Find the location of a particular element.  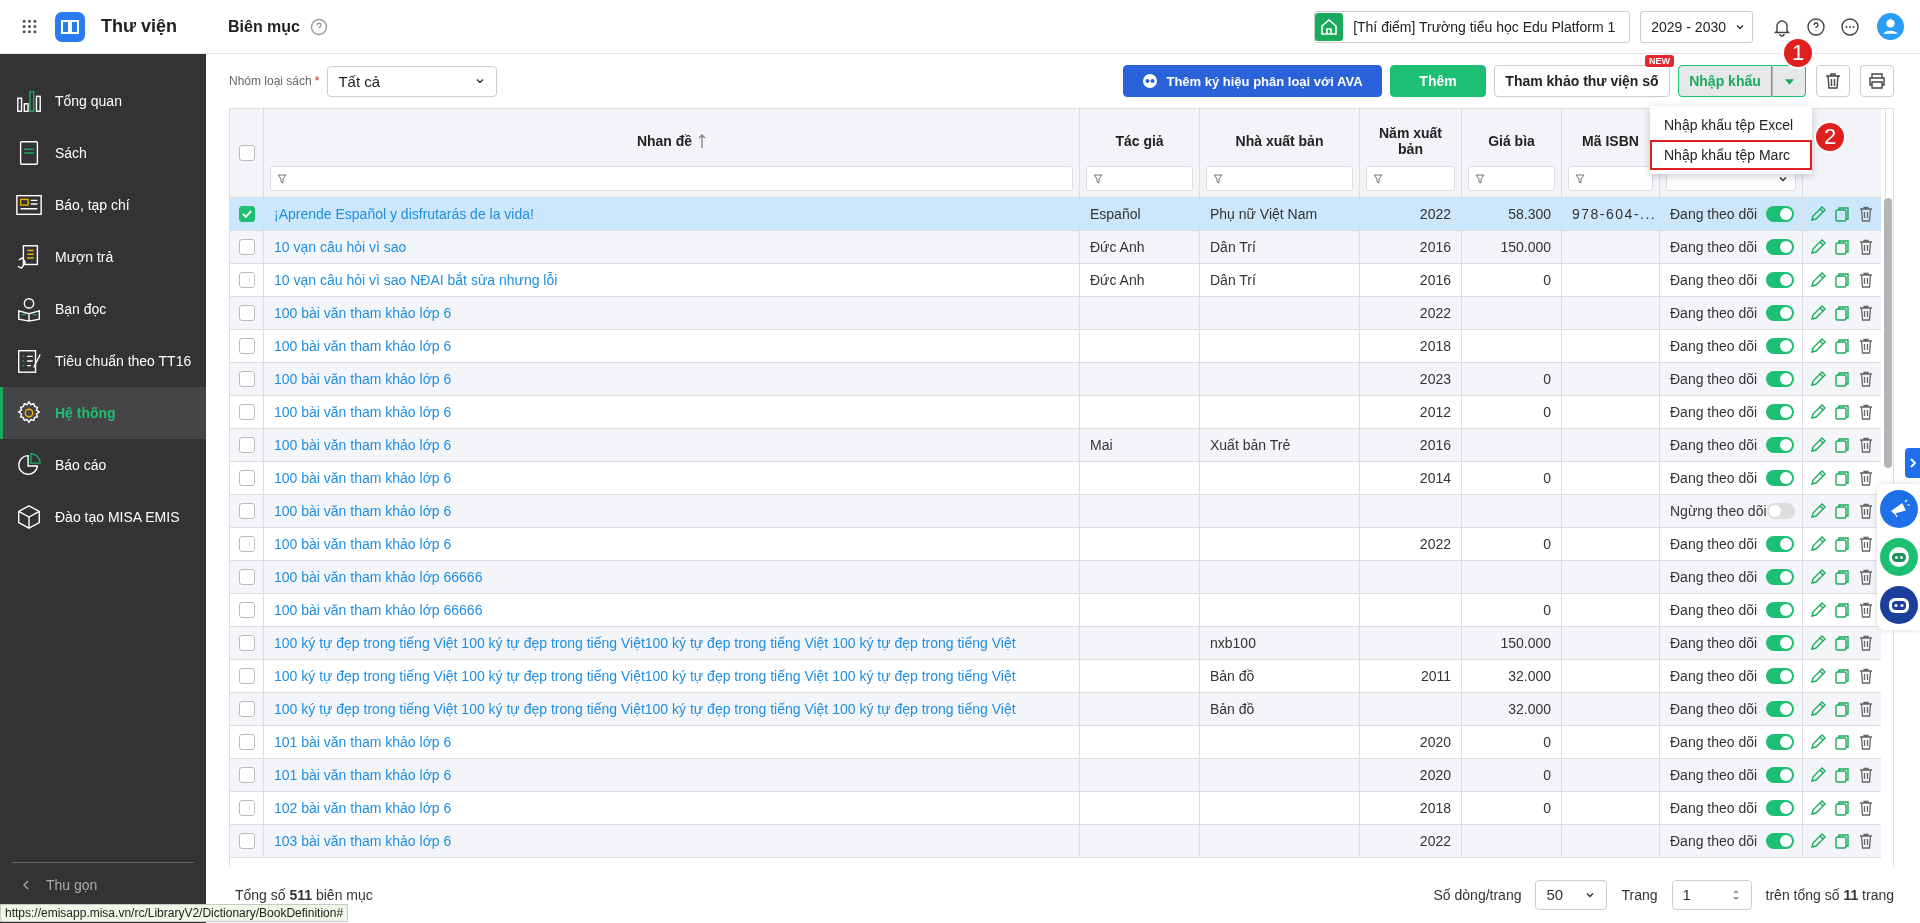

menu-item: Nhập khẩu tệp Excel is located at coordinates (1731, 125).